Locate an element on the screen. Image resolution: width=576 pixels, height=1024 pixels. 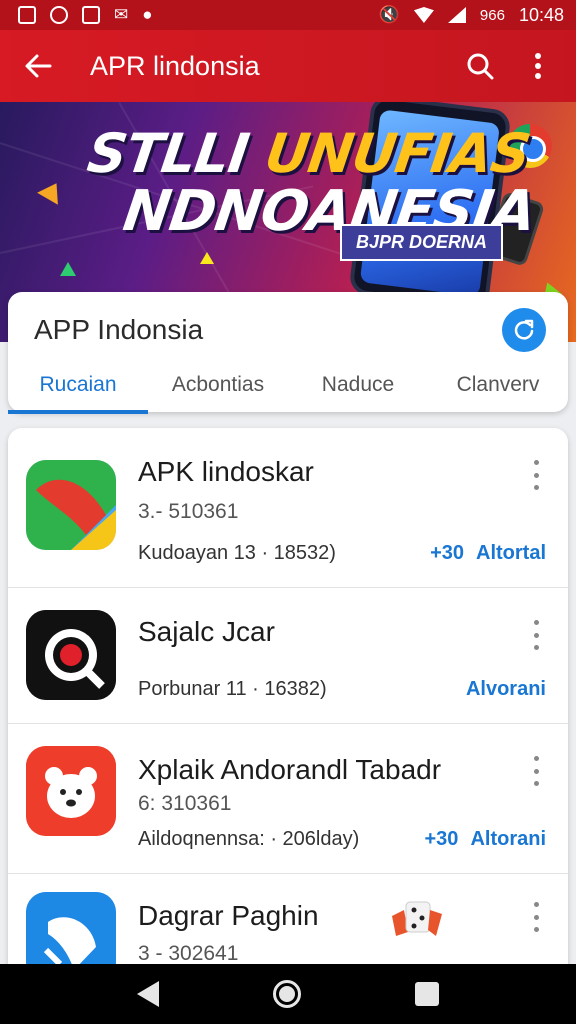
back-button is located at coordinates (38, 66).